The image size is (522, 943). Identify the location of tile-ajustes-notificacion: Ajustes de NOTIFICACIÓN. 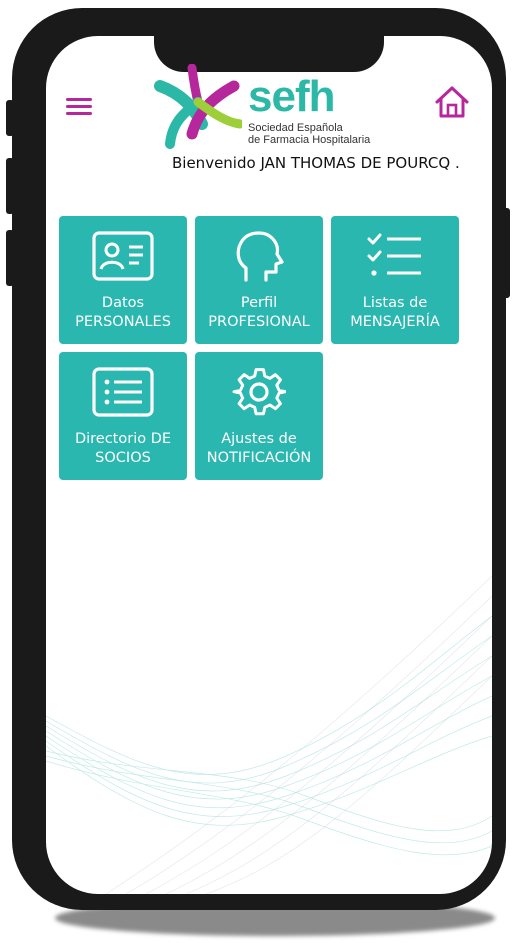
(259, 416).